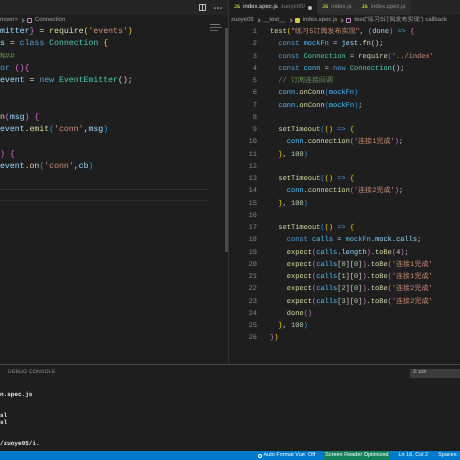 The width and height of the screenshot is (460, 460). What do you see at coordinates (15, 68) in the screenshot?
I see `code-line: or (){` at bounding box center [15, 68].